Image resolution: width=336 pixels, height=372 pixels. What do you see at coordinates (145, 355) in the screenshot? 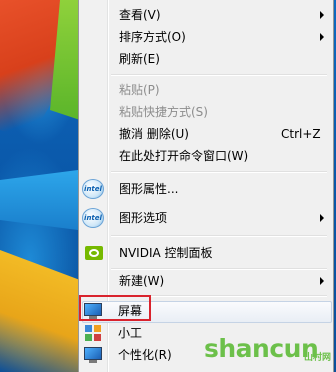
I see `menu-item-label: 个性化(R)` at bounding box center [145, 355].